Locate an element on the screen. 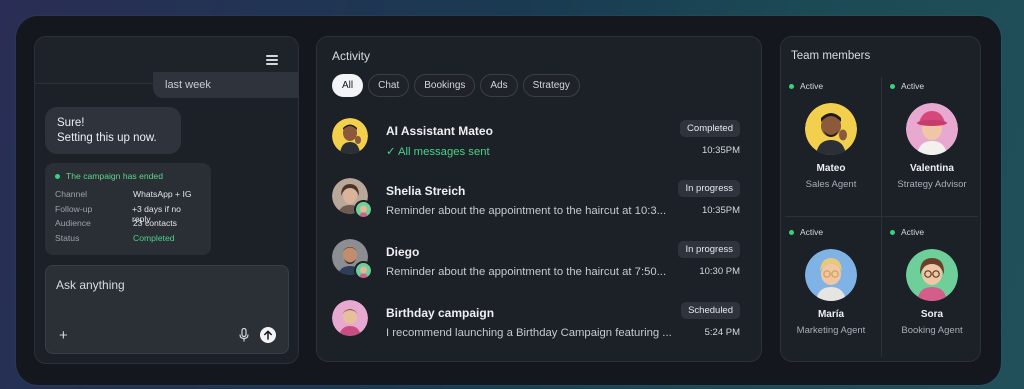 Image resolution: width=1024 pixels, height=389 pixels. member-role: Marketing Agent is located at coordinates (831, 330).